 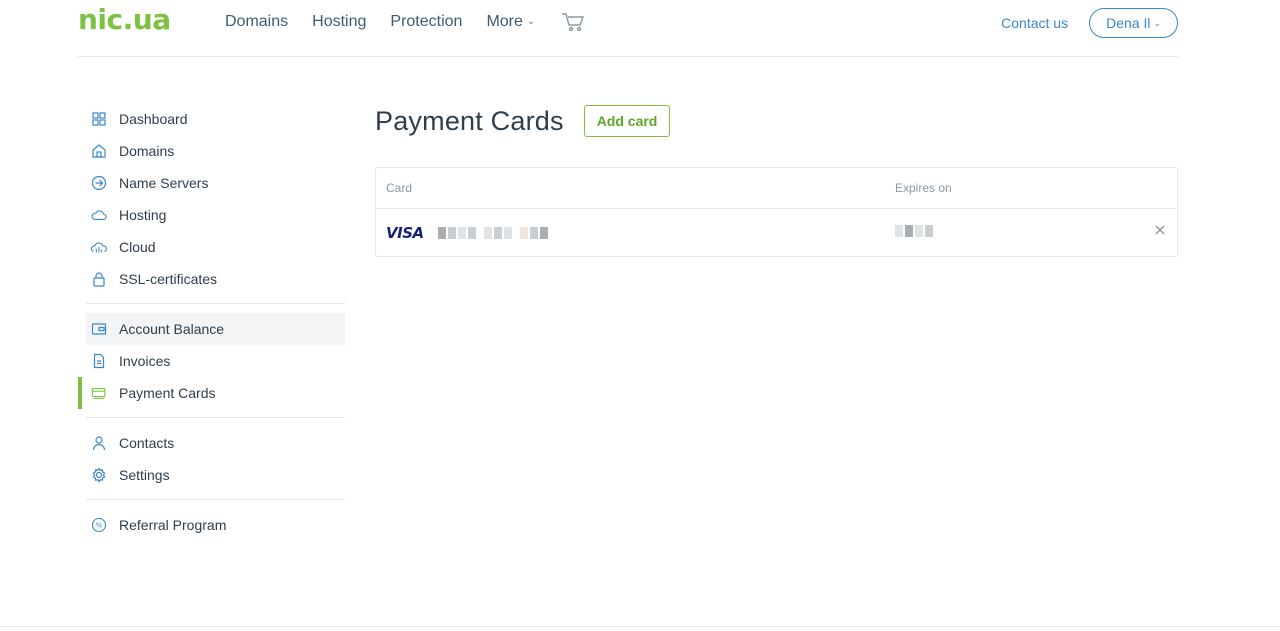 I want to click on cart-icon, so click(x=573, y=22).